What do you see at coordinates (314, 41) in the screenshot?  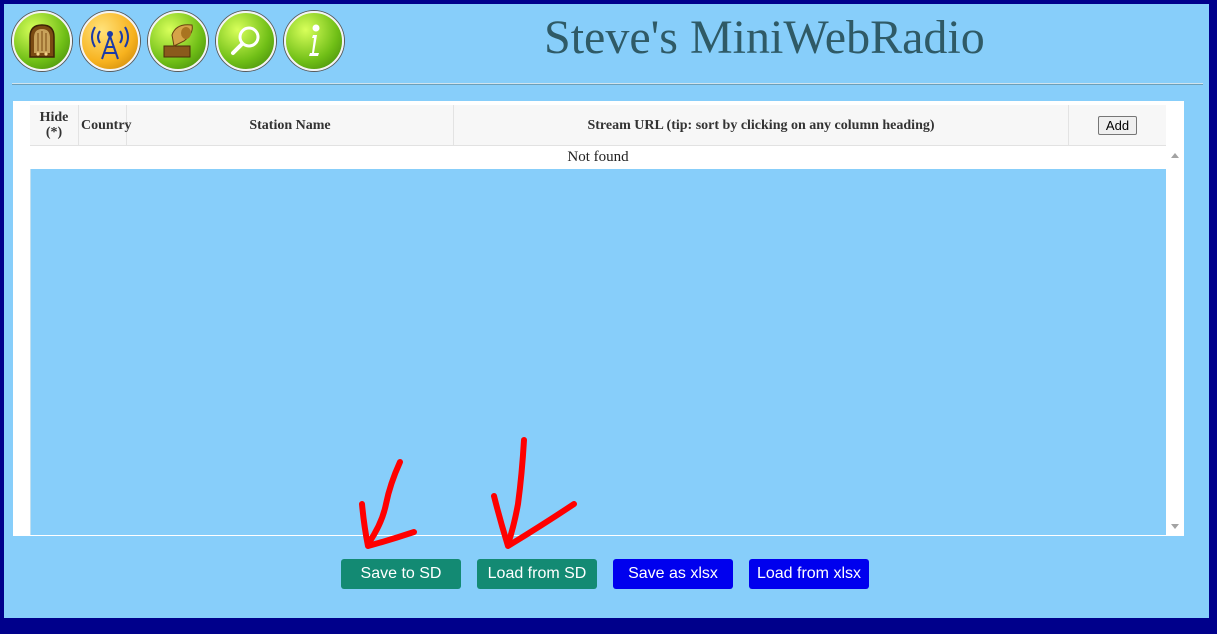 I see `info-icon` at bounding box center [314, 41].